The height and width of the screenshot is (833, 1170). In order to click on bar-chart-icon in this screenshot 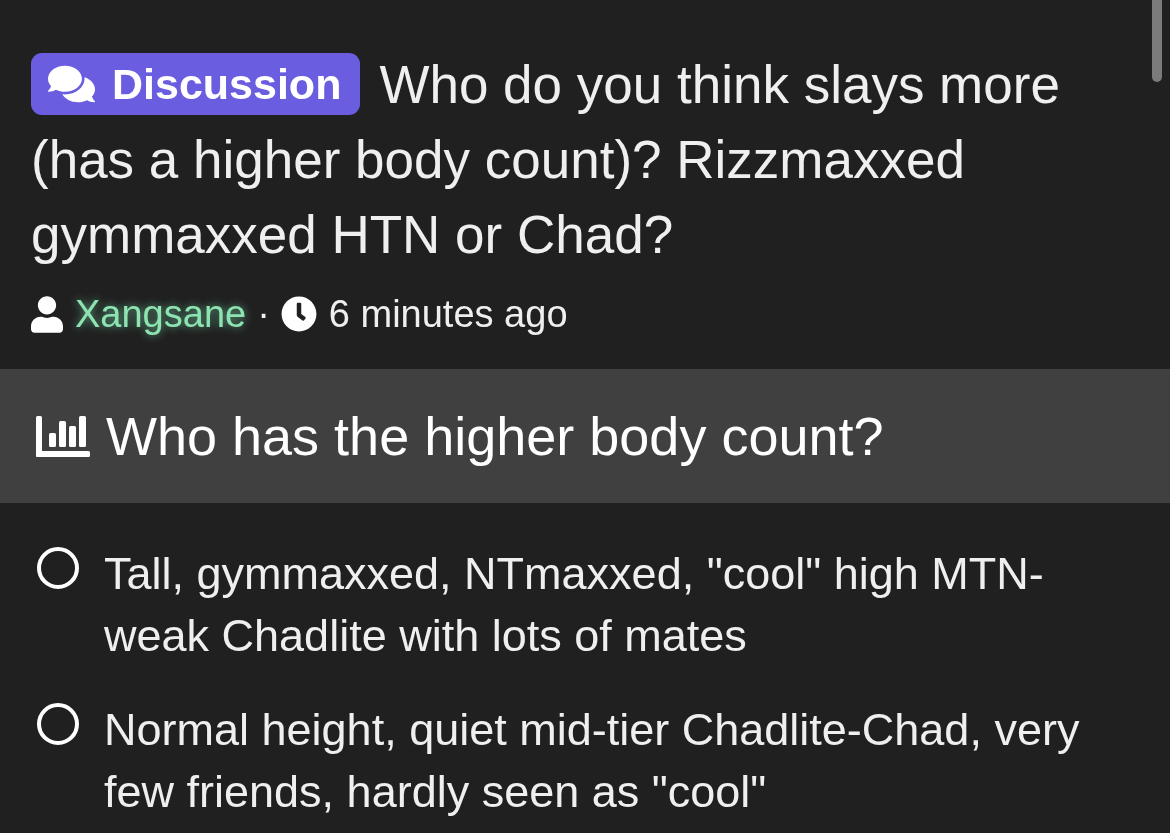, I will do `click(63, 436)`.